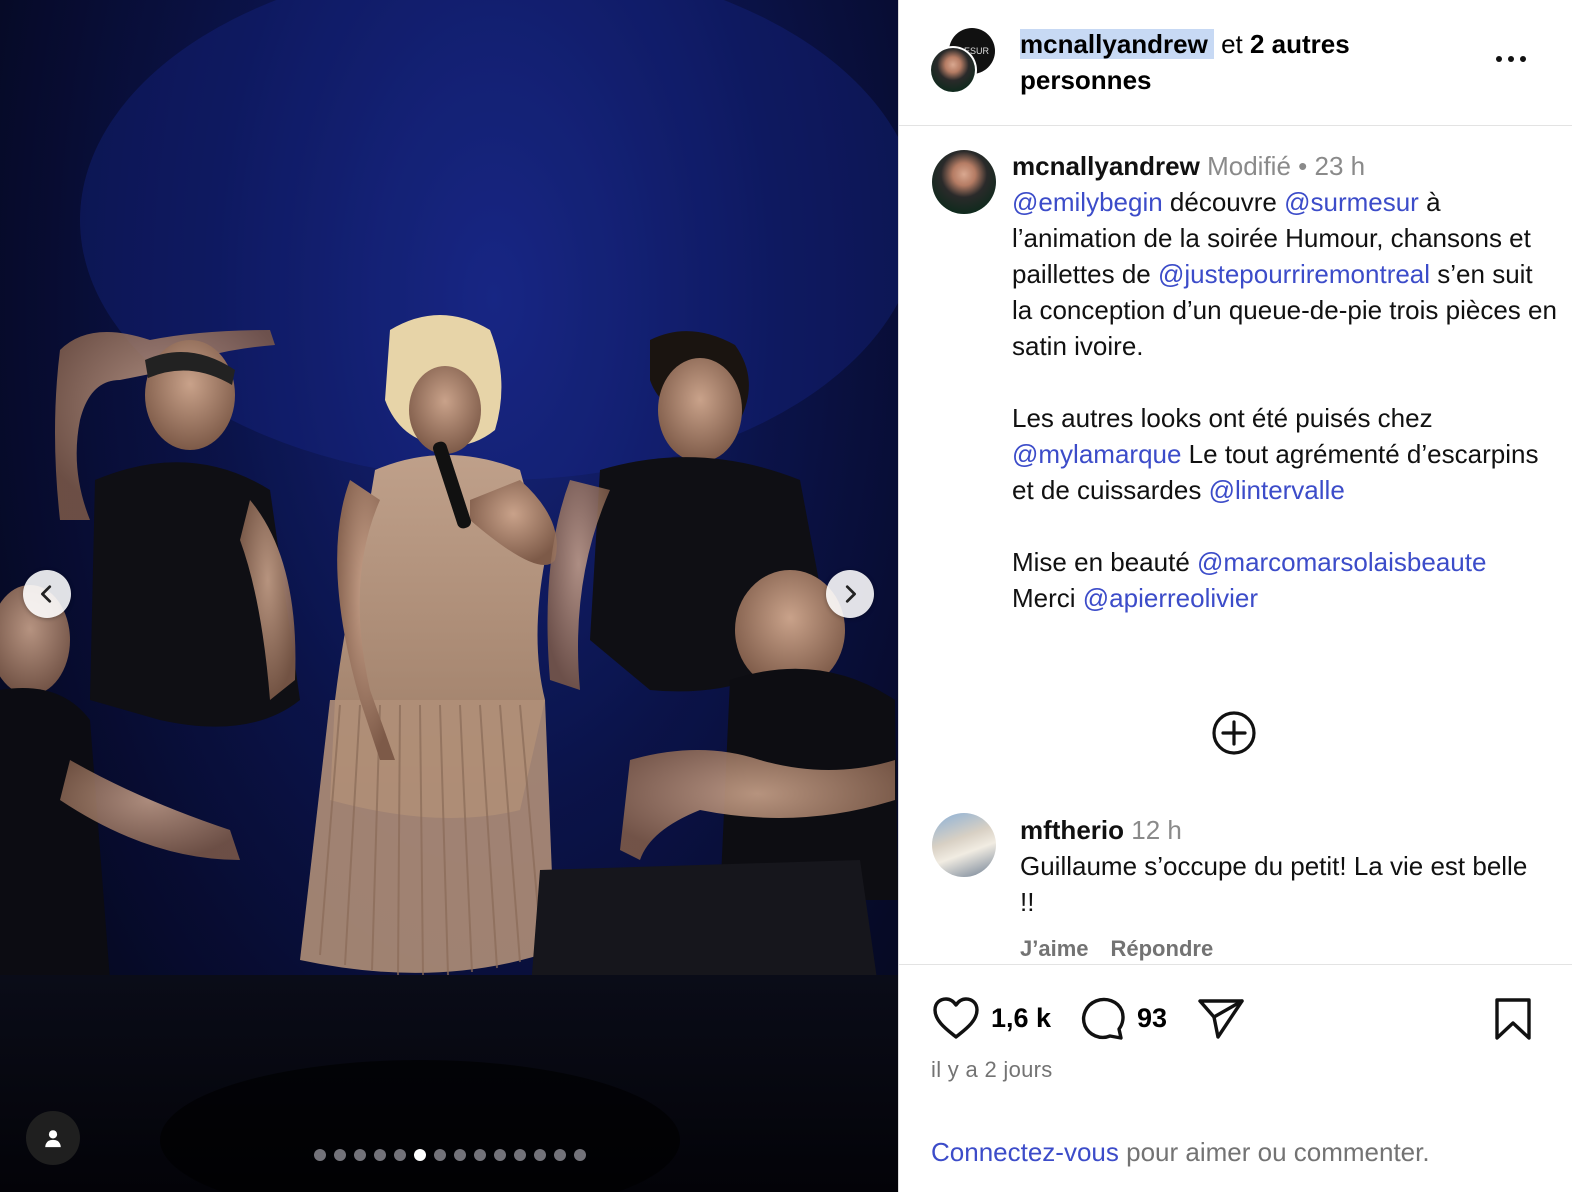 This screenshot has height=1192, width=1572. I want to click on user-tag-icon, so click(53, 1139).